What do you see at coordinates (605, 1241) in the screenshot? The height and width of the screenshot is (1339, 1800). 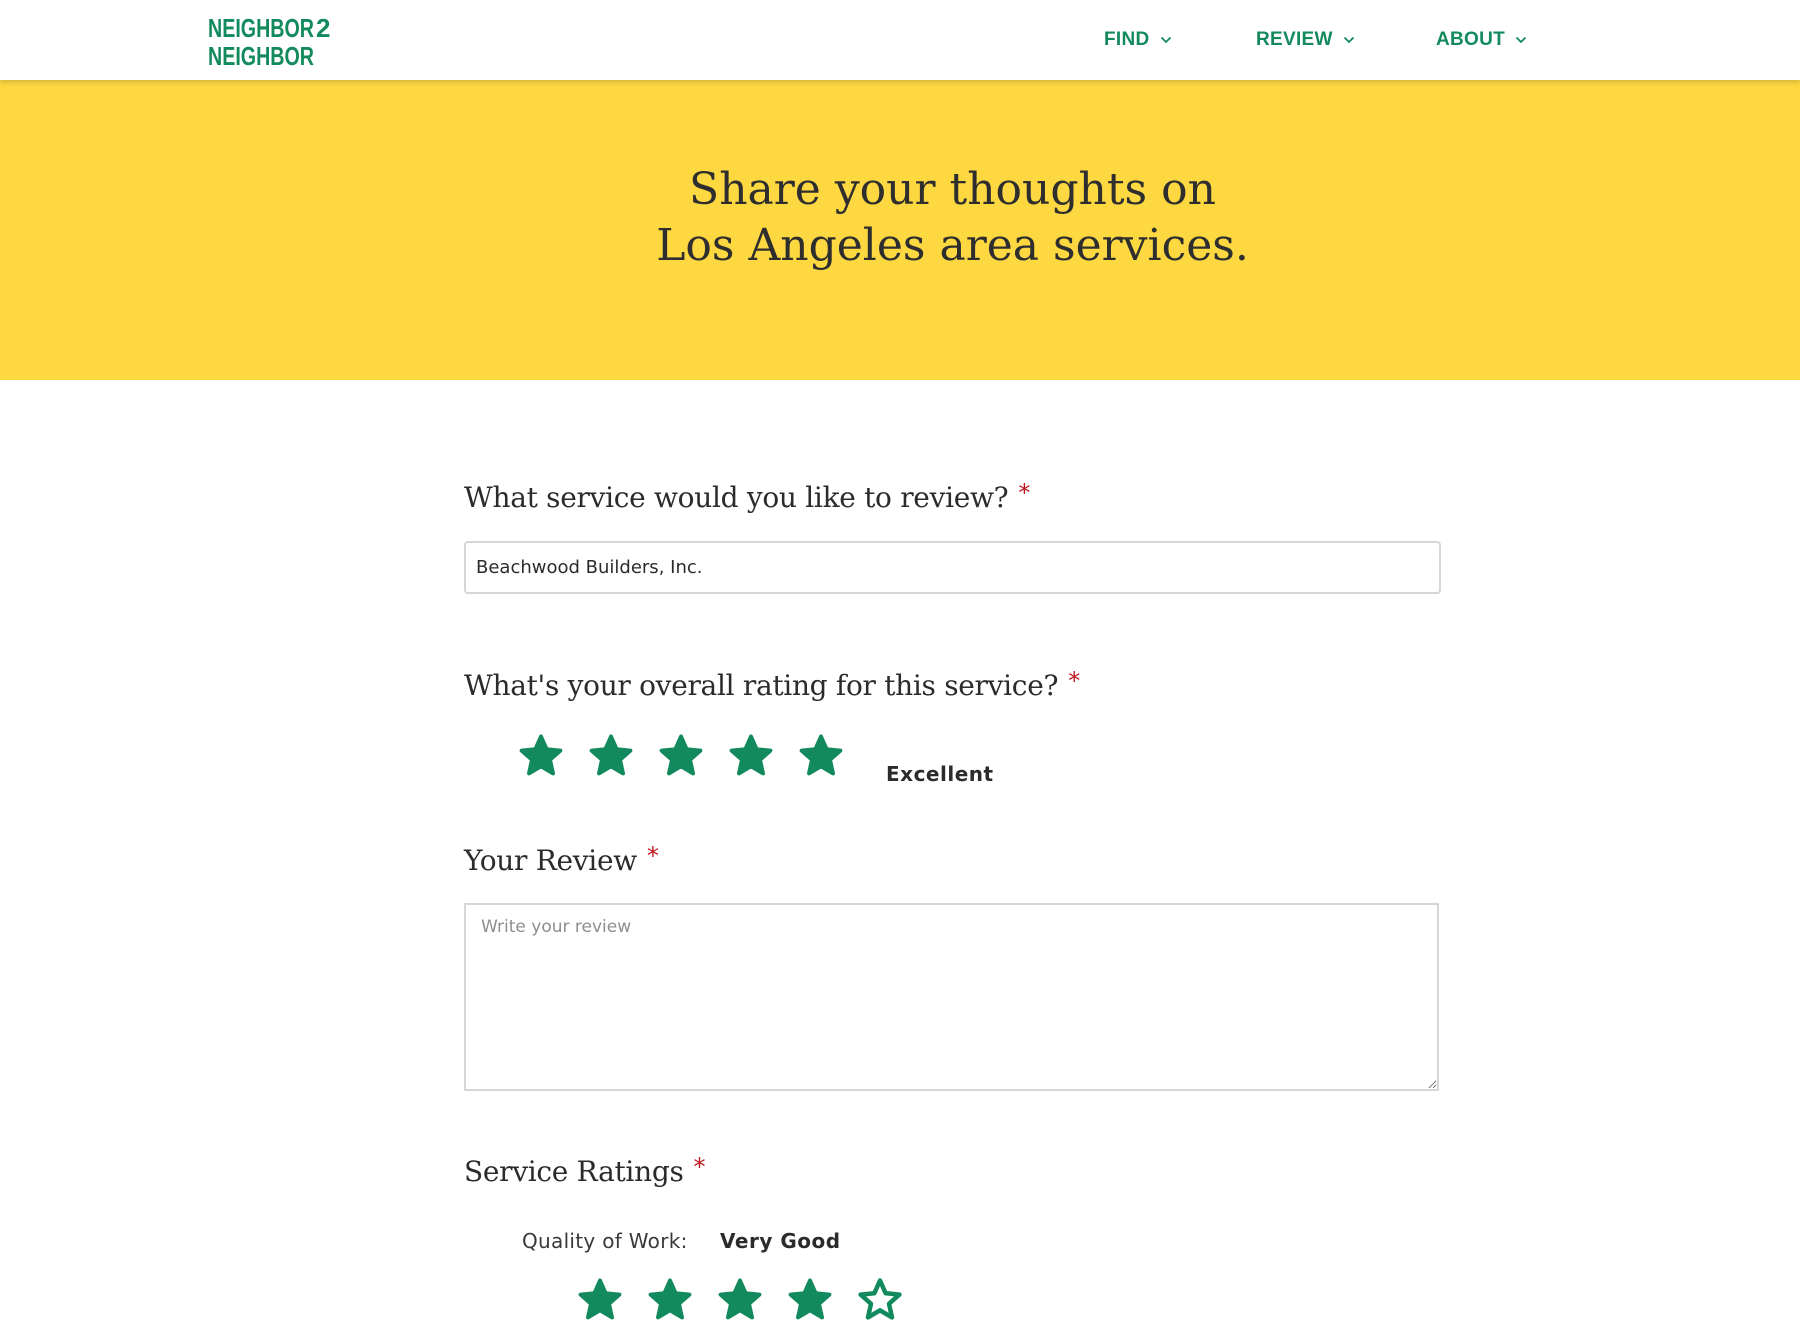 I see `quality-of-work-label: Quality of Work:` at bounding box center [605, 1241].